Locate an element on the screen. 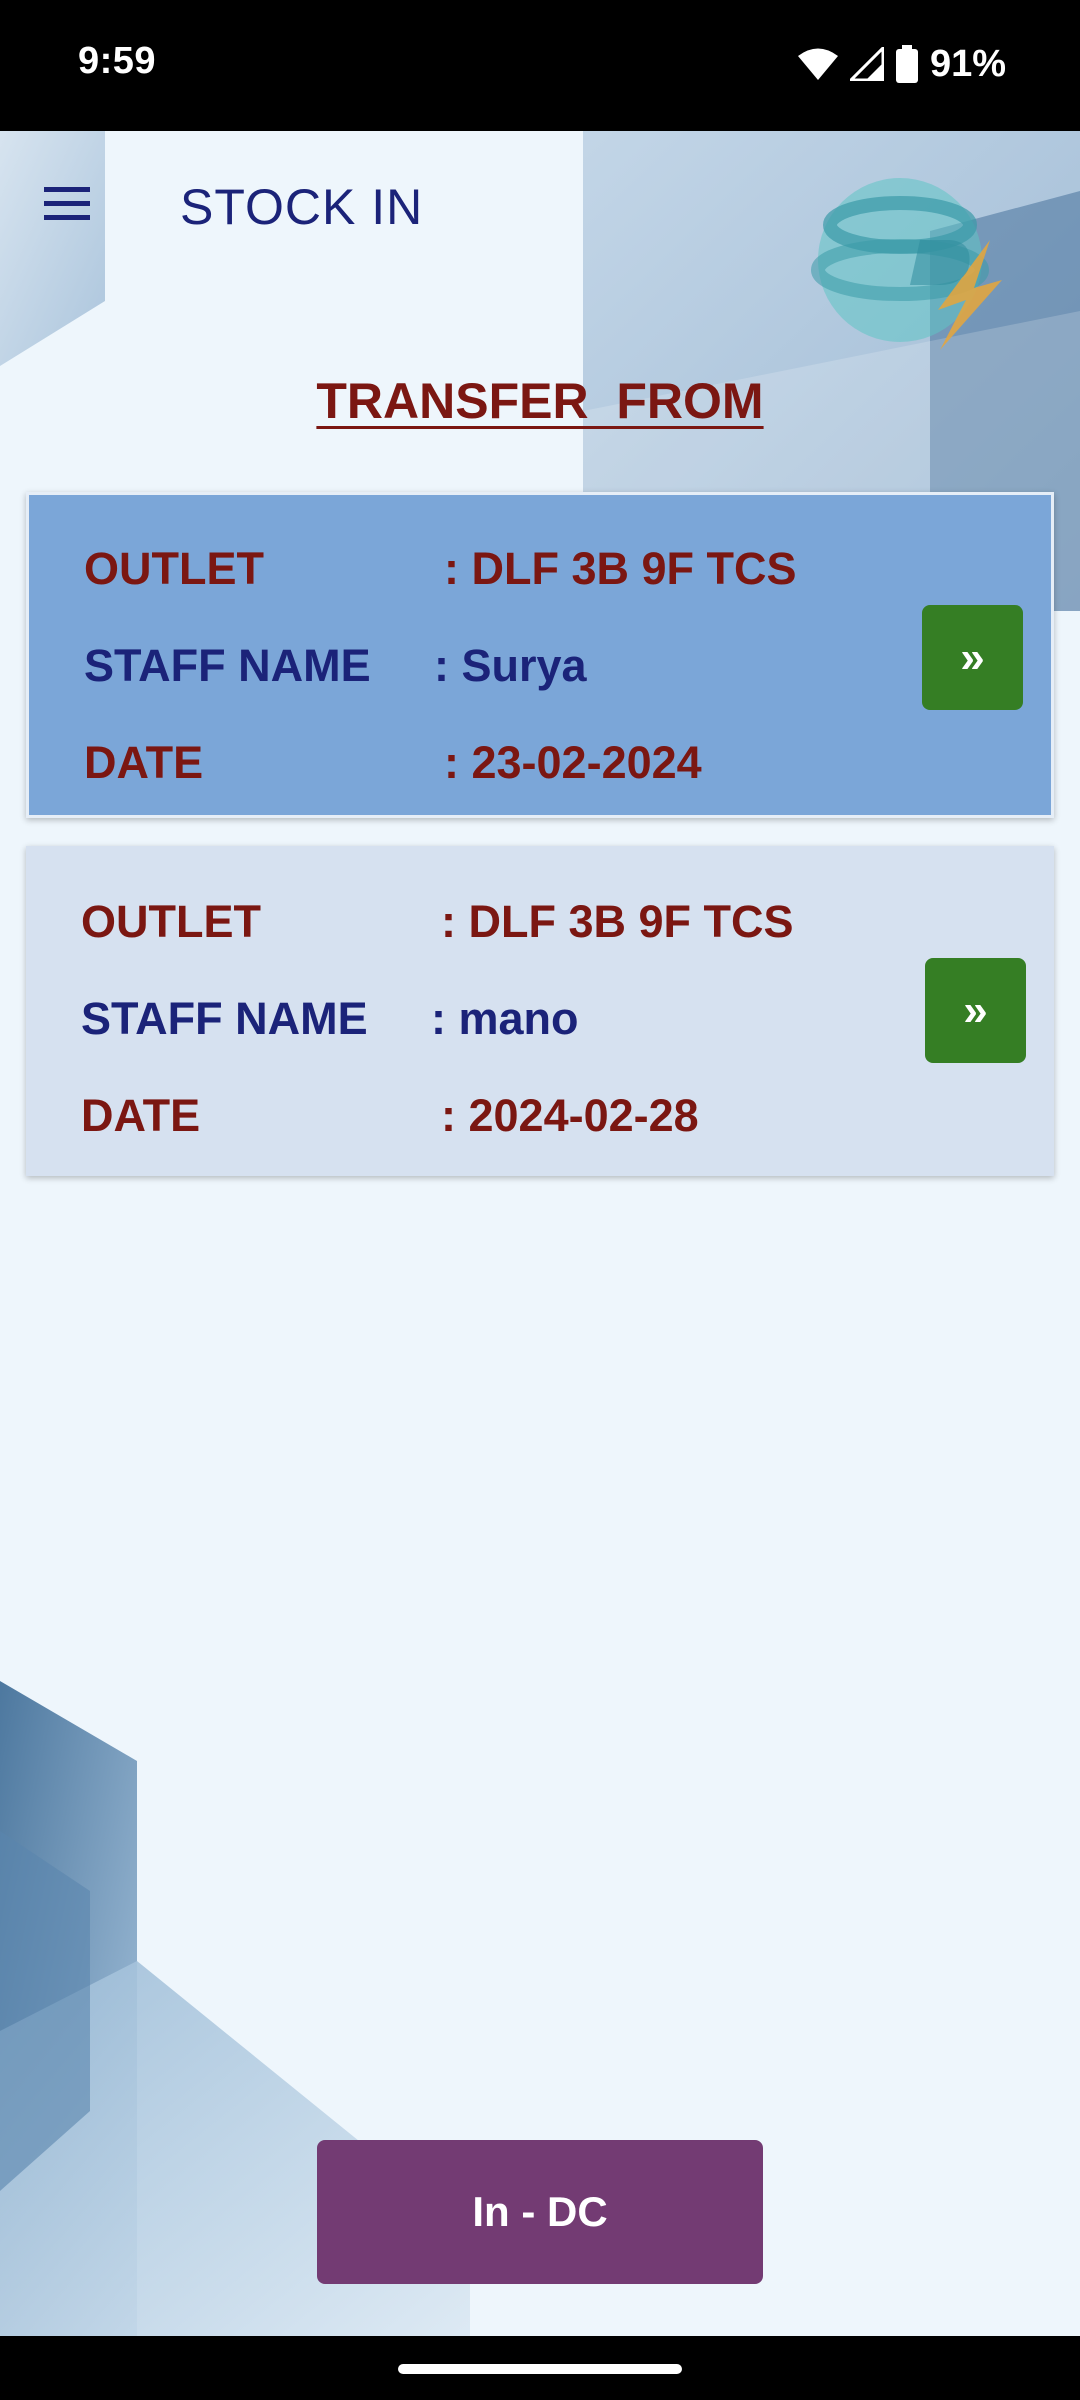  staff-name-value: : Surya is located at coordinates (510, 665).